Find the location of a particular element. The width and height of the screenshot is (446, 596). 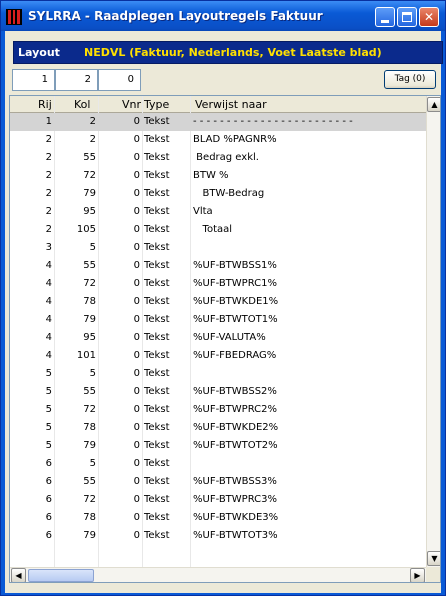

table-row: 4 55 0 Tekst %UF-BTWBSS1% is located at coordinates (218, 266).